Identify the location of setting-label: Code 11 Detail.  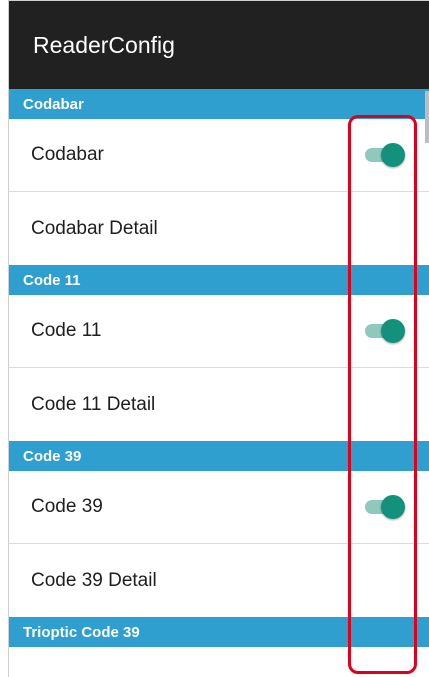
(93, 404).